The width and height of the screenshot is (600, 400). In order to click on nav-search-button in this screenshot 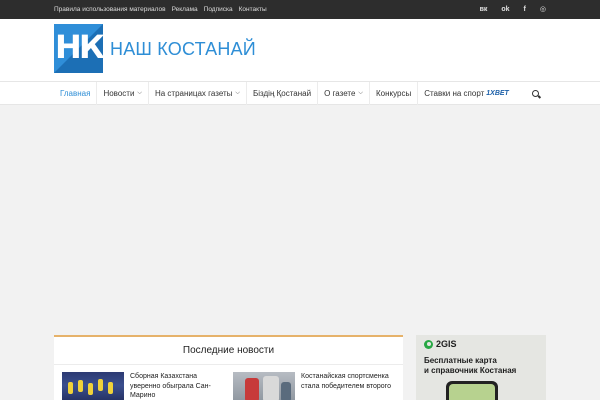, I will do `click(535, 93)`.